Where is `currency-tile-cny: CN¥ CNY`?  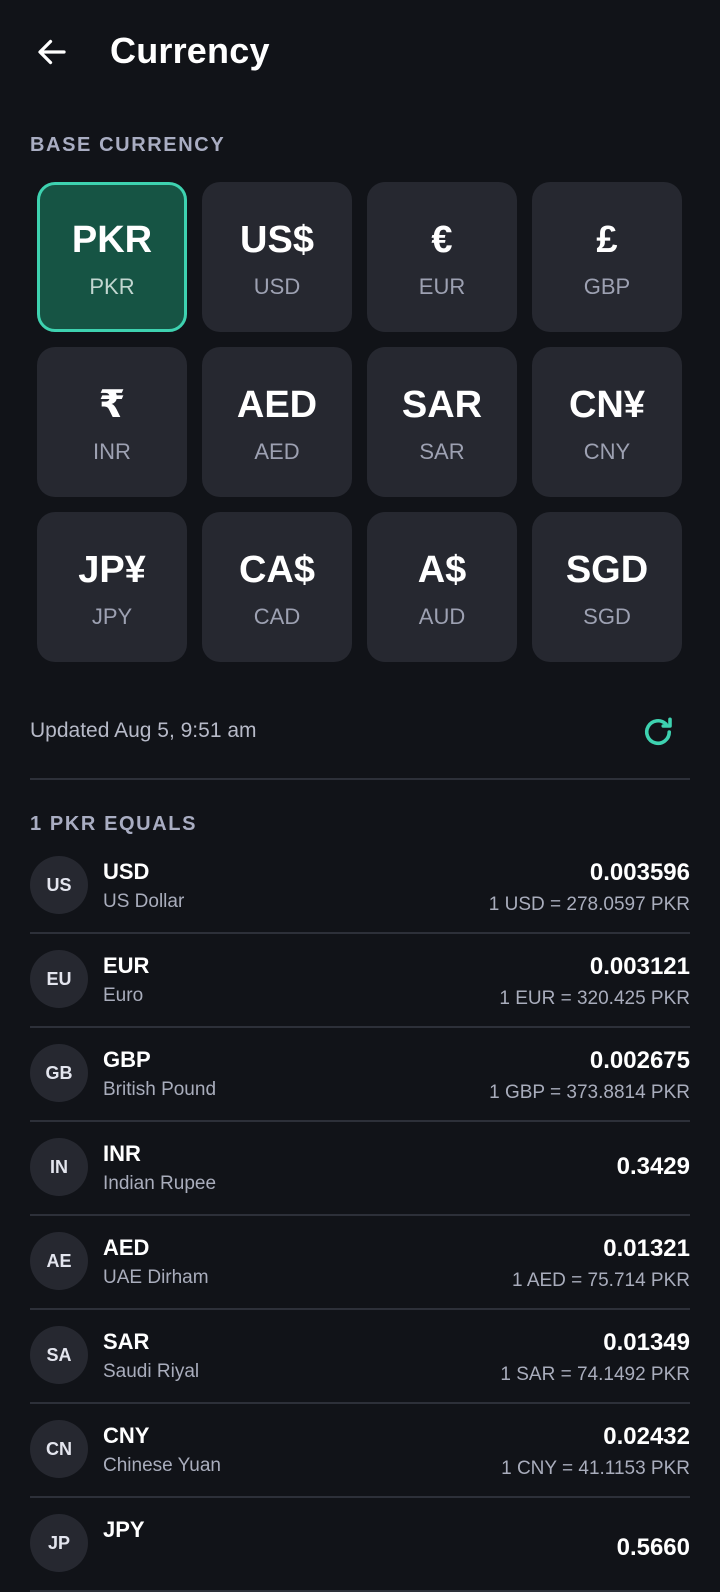
currency-tile-cny: CN¥ CNY is located at coordinates (607, 422).